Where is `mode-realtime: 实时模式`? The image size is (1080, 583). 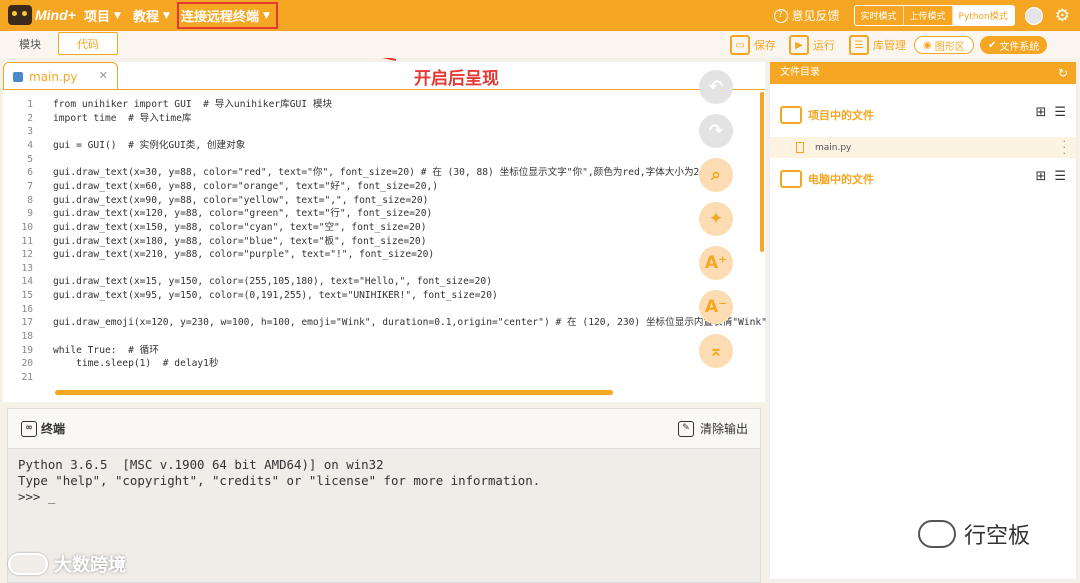
mode-realtime: 实时模式 is located at coordinates (879, 15).